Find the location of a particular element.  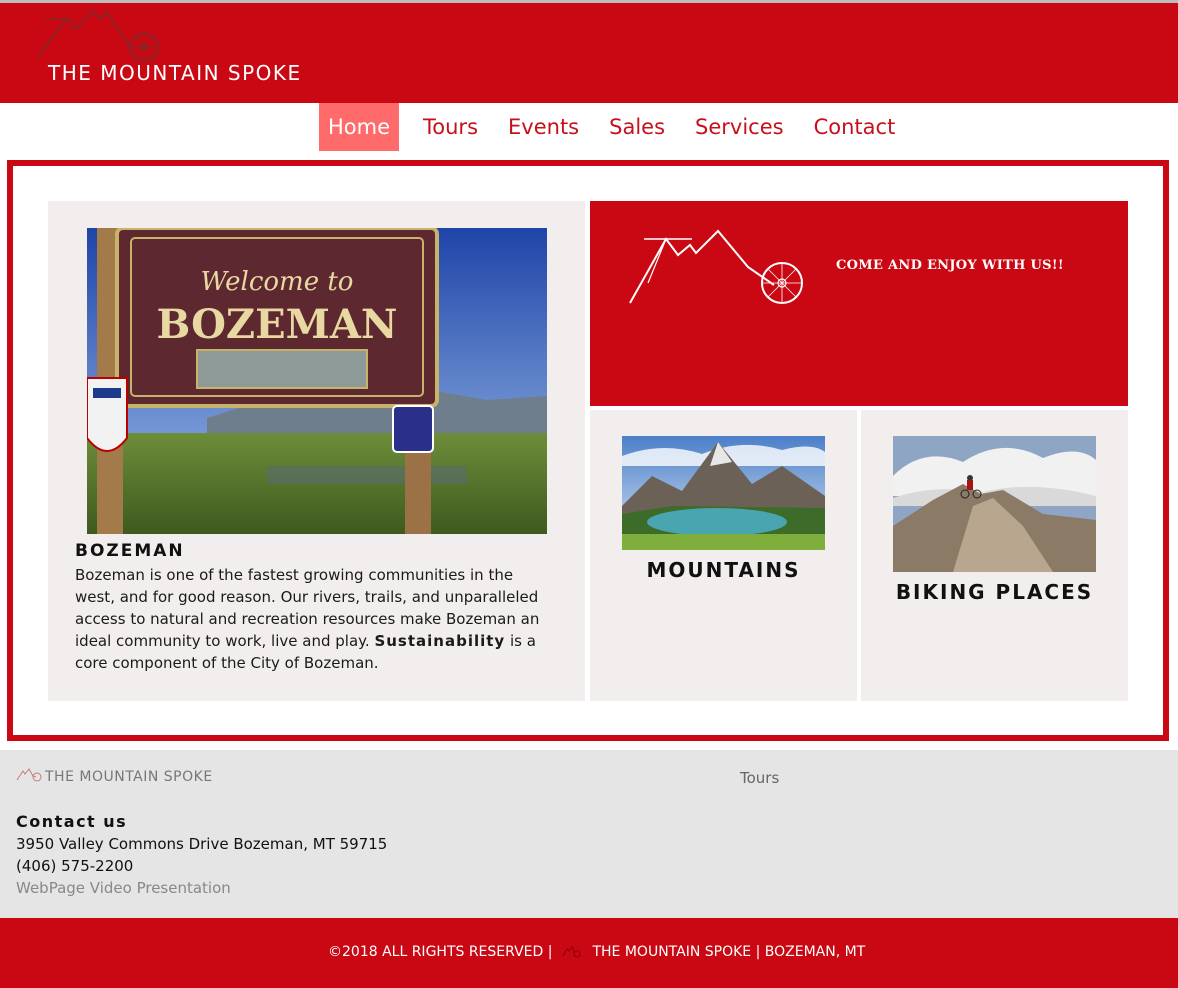

main-nav: Home Tours Events Sales Services Contact is located at coordinates (615, 127).